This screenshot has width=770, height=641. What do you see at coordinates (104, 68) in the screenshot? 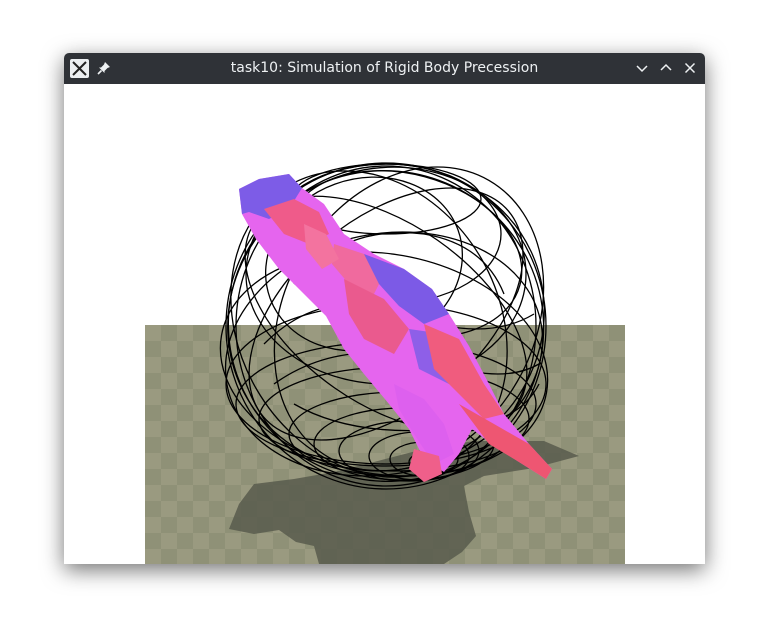
I see `pin-icon` at bounding box center [104, 68].